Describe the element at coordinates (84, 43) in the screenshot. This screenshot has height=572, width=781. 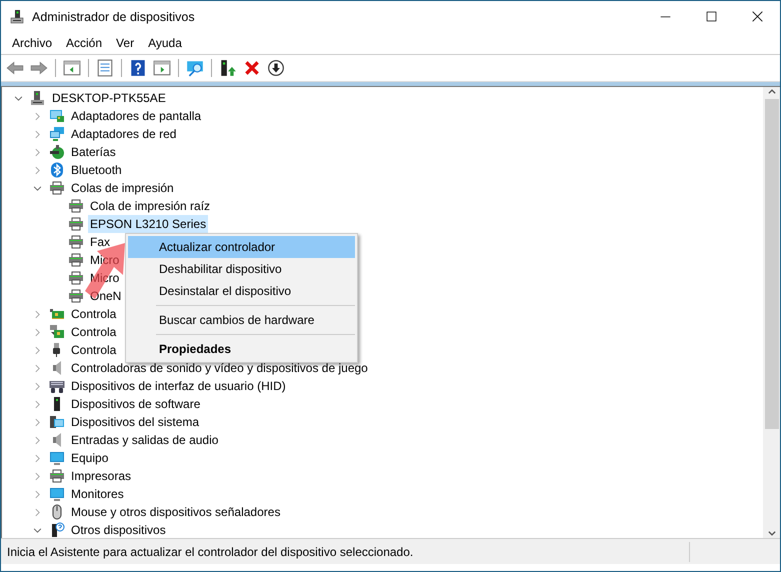
I see `menu-item: Acción` at that location.